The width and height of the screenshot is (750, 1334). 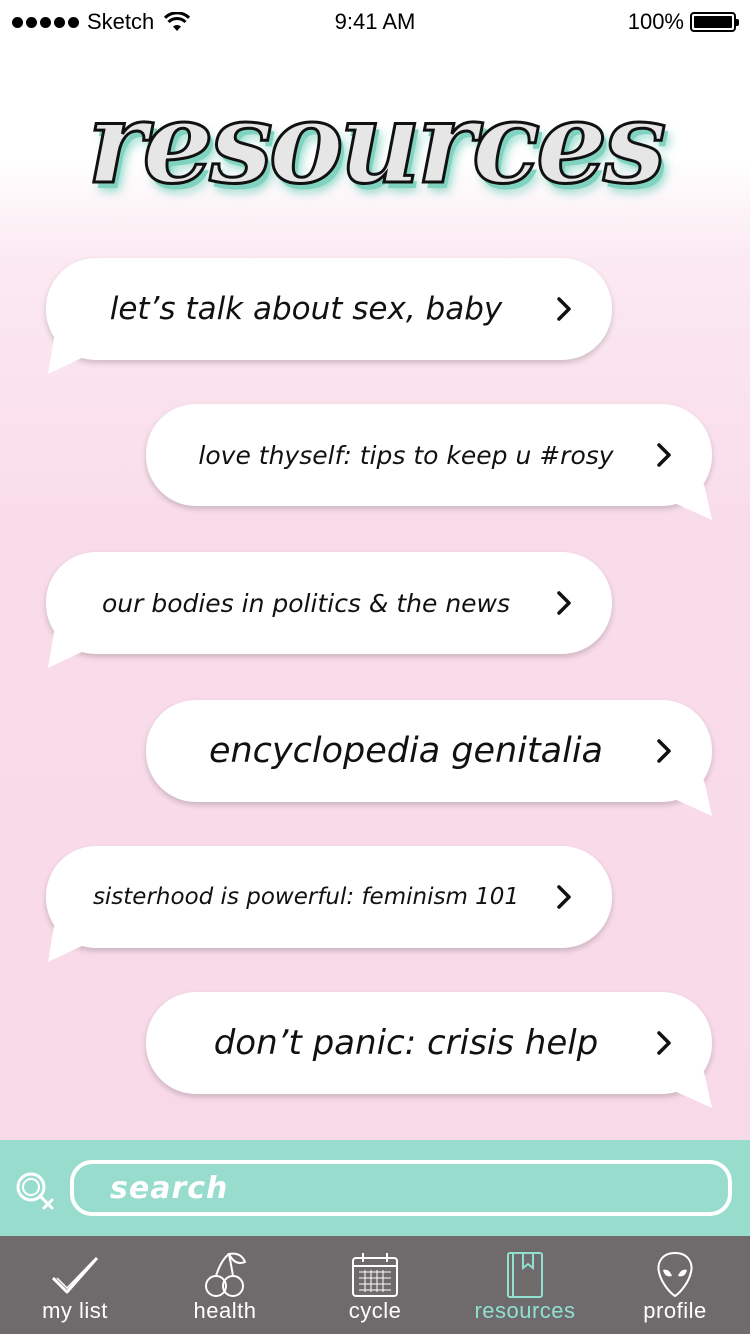 I want to click on alien-icon, so click(x=675, y=1274).